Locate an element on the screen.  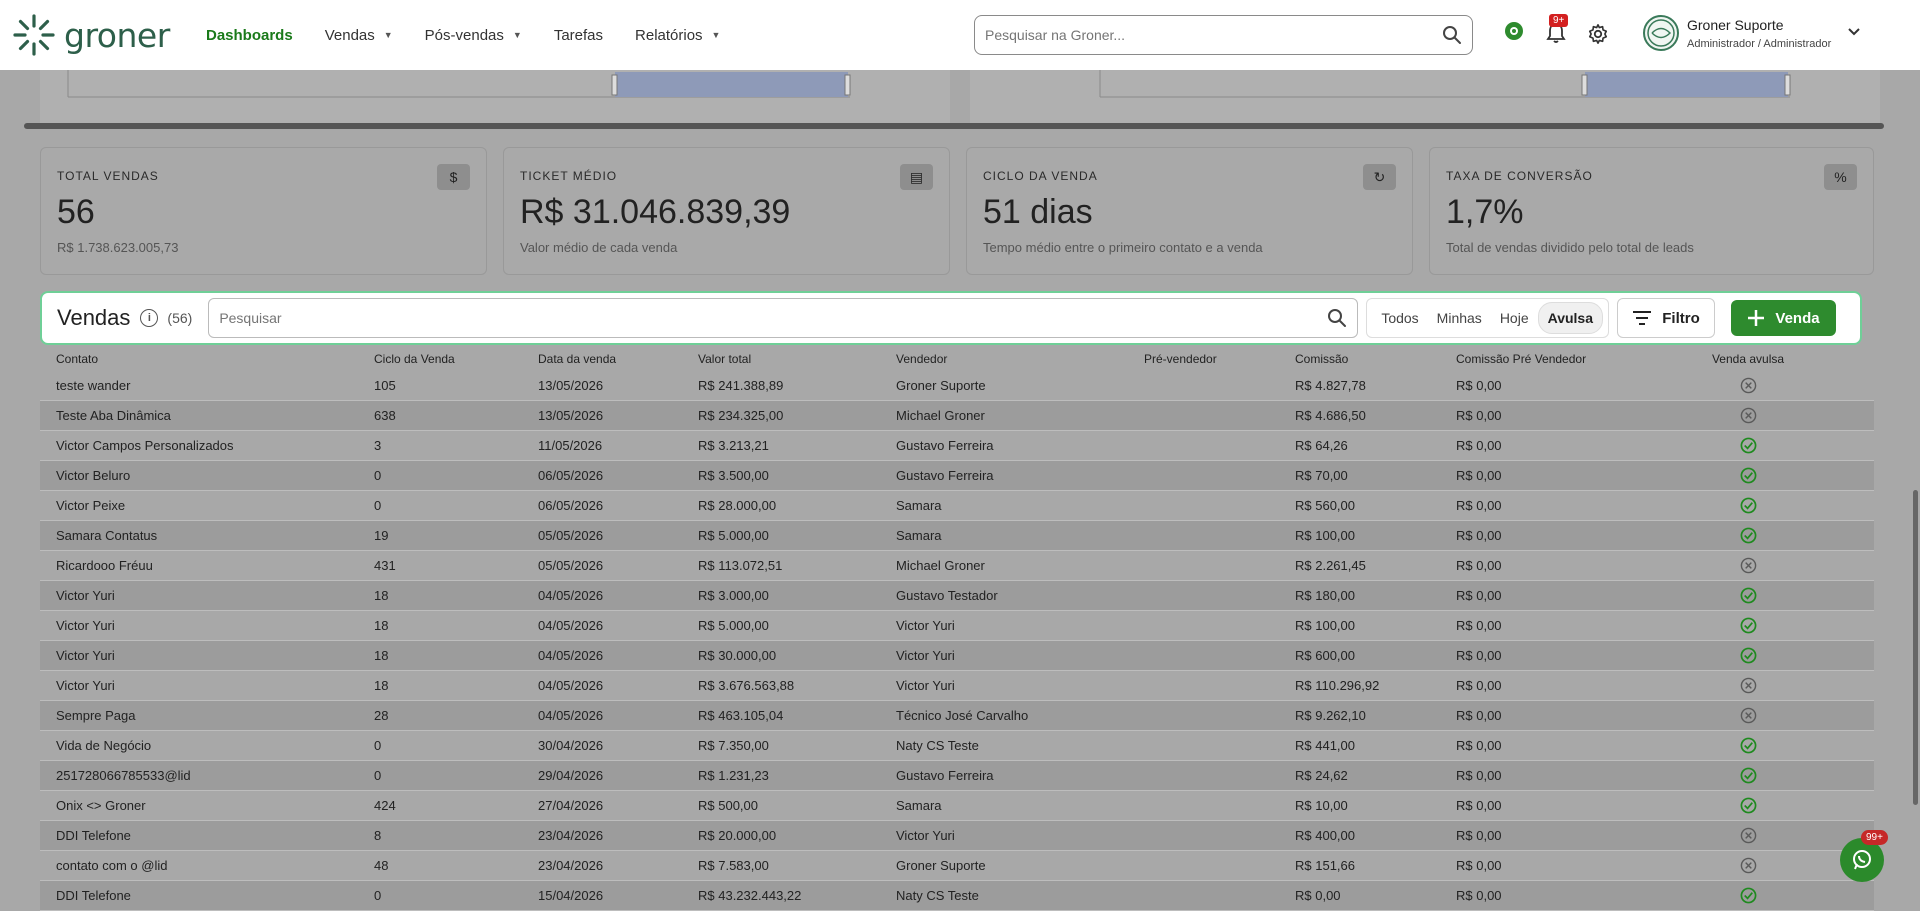
cell-comissao: R$ 151,66 is located at coordinates (1325, 865).